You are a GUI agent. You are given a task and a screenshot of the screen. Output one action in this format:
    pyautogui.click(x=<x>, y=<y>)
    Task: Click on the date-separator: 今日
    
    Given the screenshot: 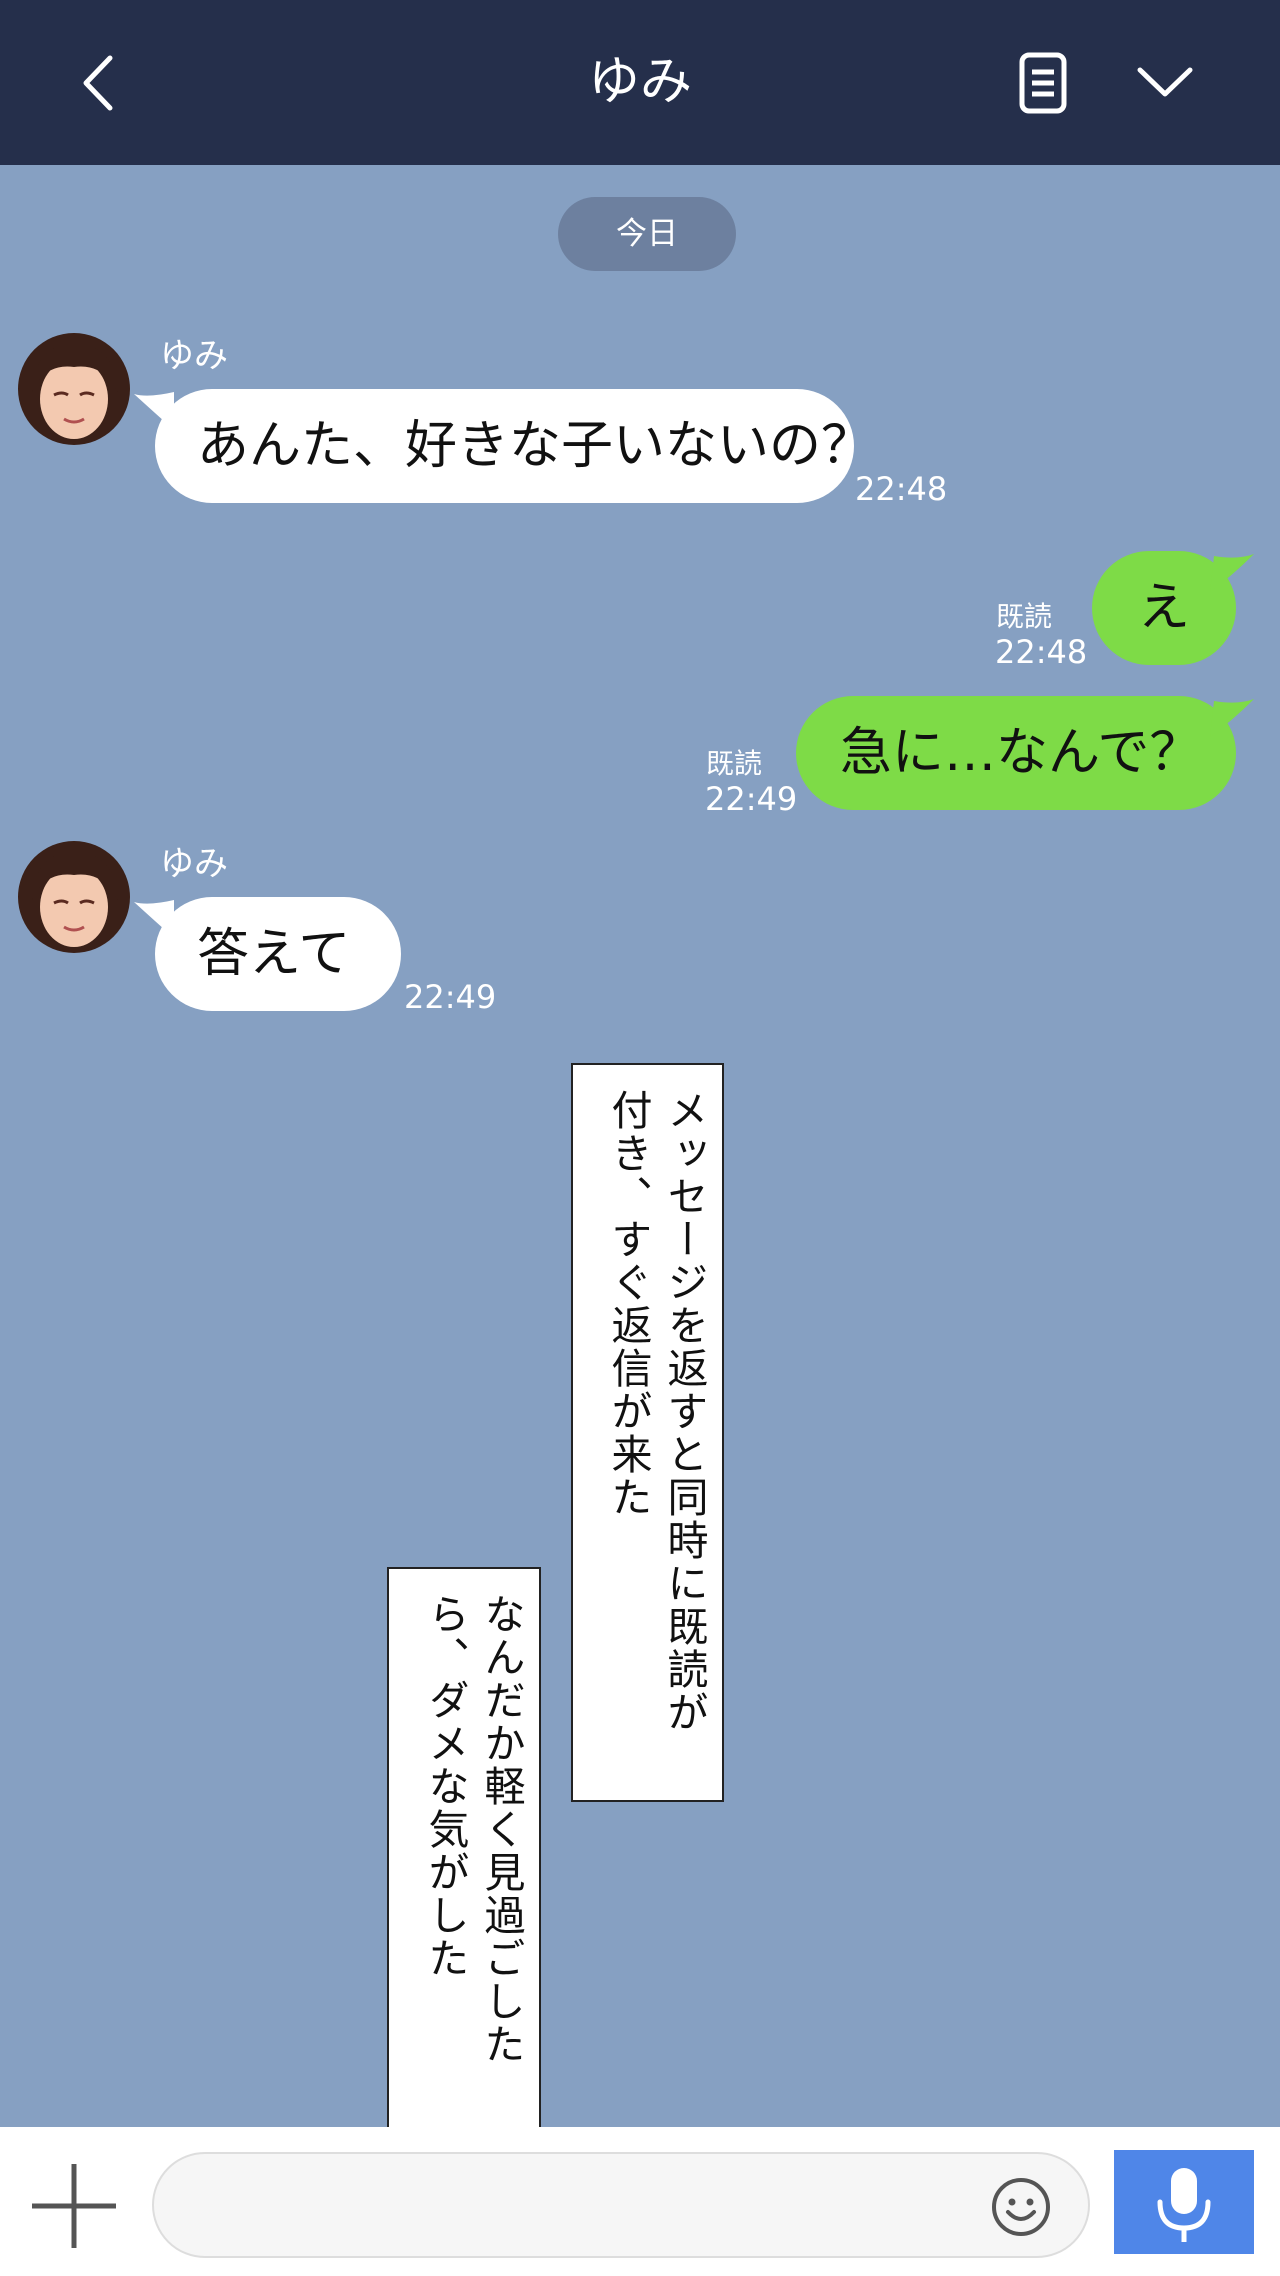 What is the action you would take?
    pyautogui.click(x=647, y=234)
    